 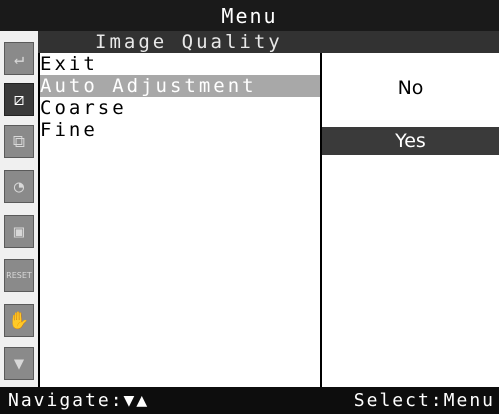 I want to click on menu-title: Menu, so click(x=249, y=15).